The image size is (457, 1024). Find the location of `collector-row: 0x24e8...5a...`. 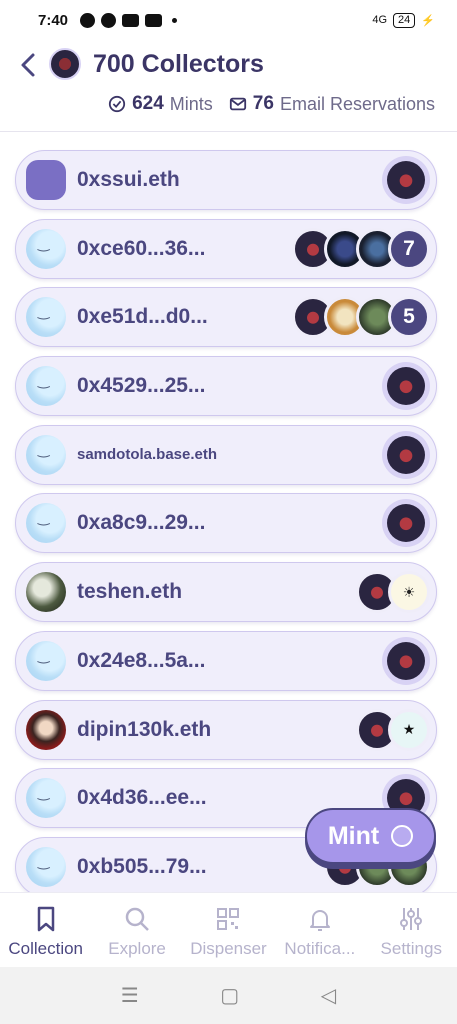

collector-row: 0x24e8...5a... is located at coordinates (226, 660).